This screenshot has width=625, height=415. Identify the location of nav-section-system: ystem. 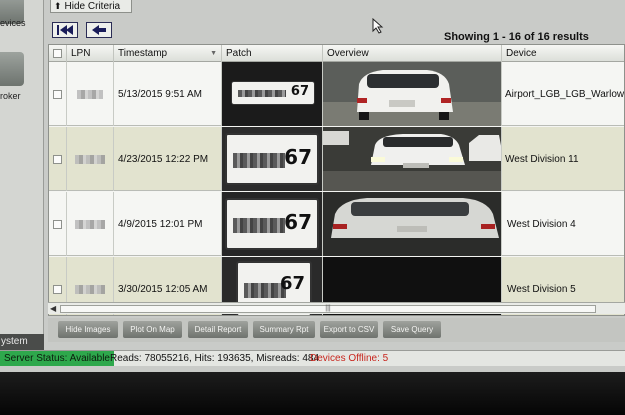
(22, 342).